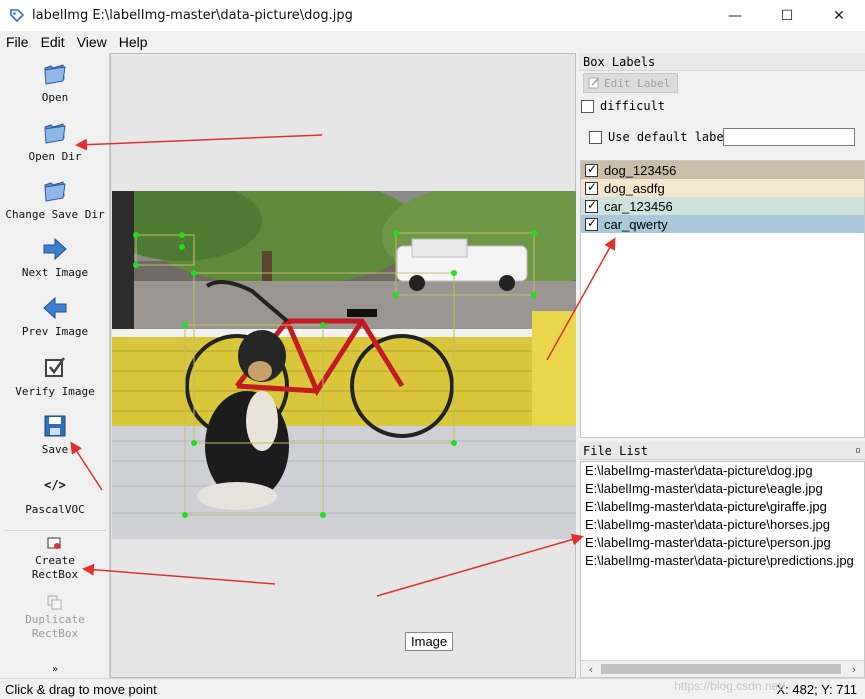  I want to click on use-default-label-box, so click(595, 137).